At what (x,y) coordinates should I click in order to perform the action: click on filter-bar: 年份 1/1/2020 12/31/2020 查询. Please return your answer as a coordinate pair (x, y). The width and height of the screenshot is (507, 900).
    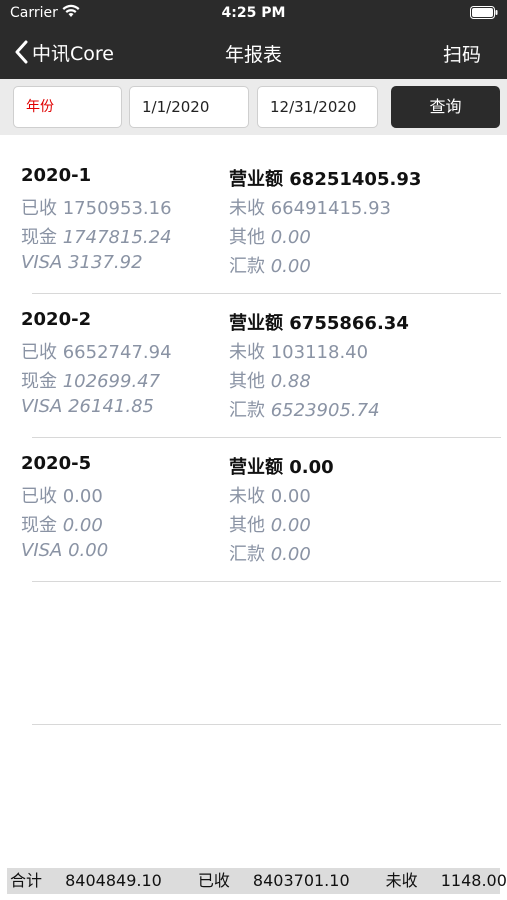
    Looking at the image, I should click on (253, 107).